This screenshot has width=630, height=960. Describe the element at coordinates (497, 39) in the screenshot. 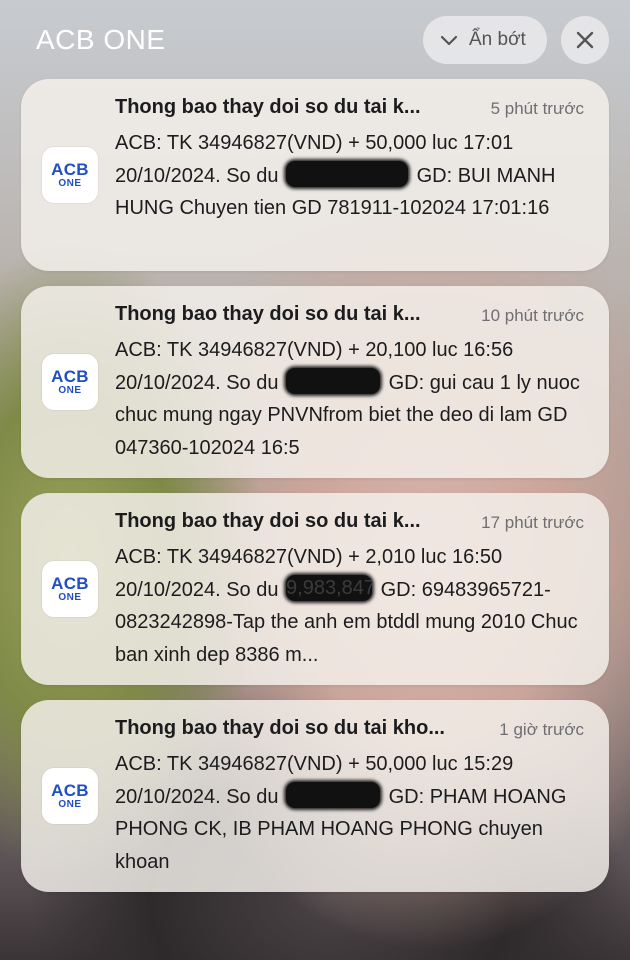

I see `show-less-label: Ẩn bớt` at that location.